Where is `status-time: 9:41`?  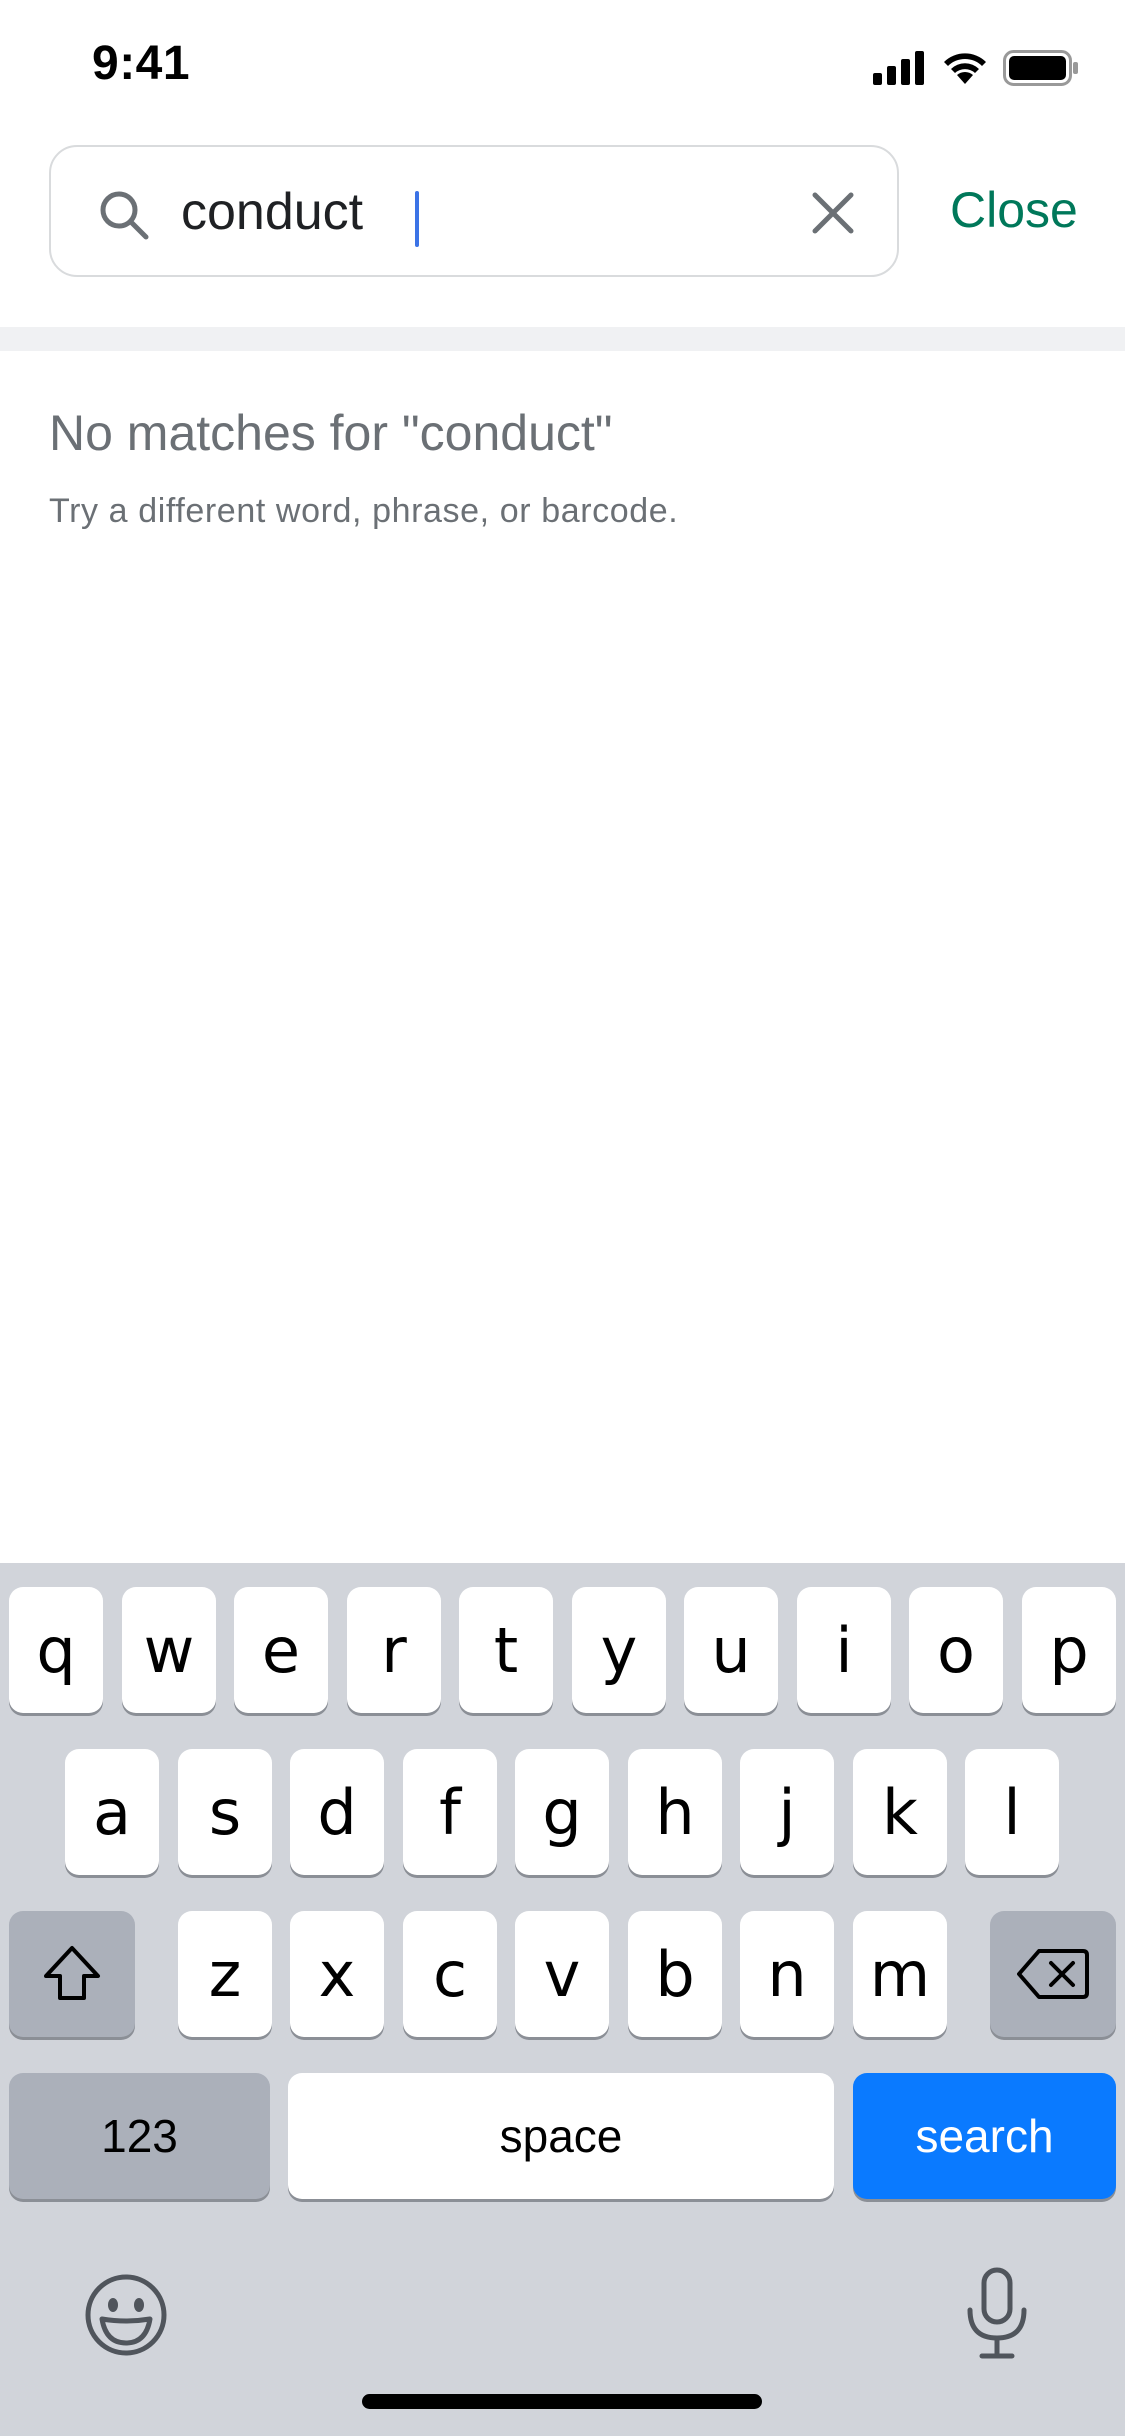
status-time: 9:41 is located at coordinates (141, 63).